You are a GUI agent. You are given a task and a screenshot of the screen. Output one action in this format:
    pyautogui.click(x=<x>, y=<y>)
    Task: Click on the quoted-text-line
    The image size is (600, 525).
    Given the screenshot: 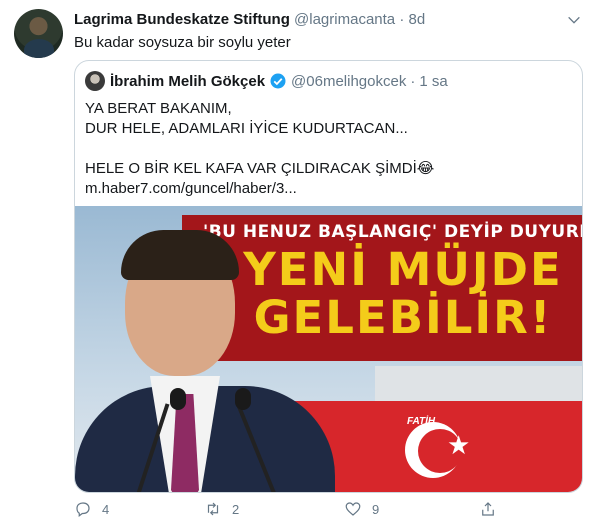 What is the action you would take?
    pyautogui.click(x=259, y=149)
    